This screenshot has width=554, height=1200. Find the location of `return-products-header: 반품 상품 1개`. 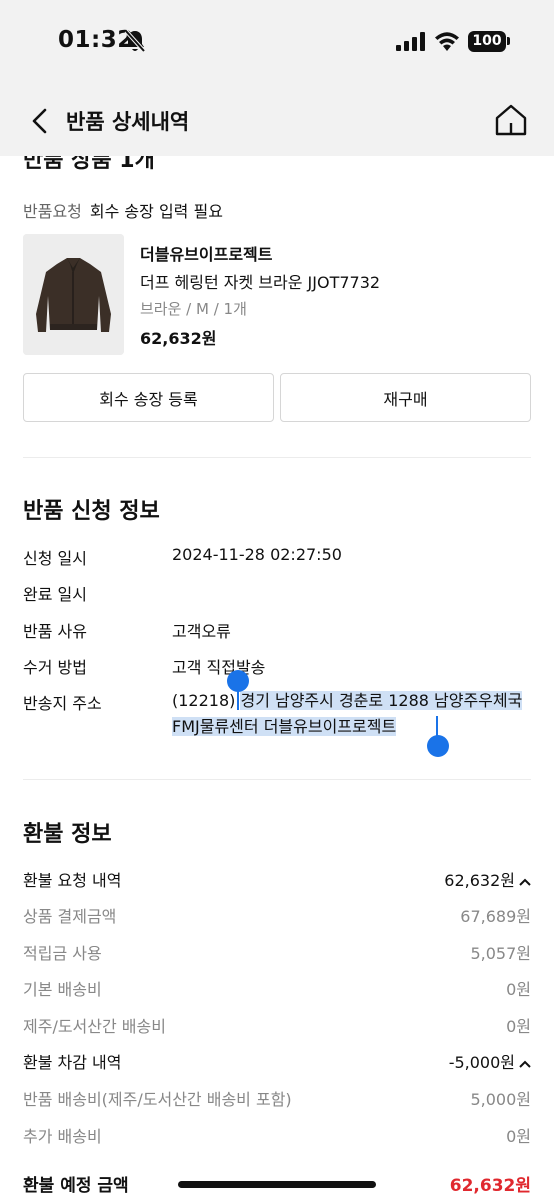

return-products-header: 반품 상품 1개 is located at coordinates (89, 163).